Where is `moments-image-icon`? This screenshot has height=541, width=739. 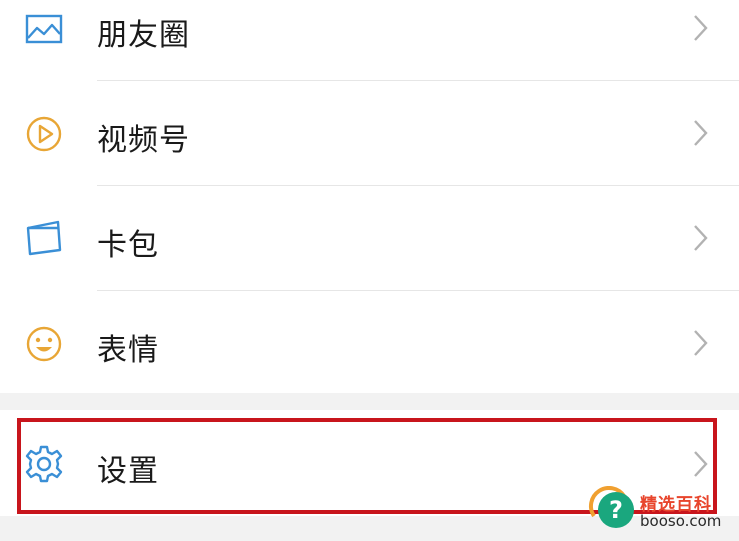 moments-image-icon is located at coordinates (44, 29).